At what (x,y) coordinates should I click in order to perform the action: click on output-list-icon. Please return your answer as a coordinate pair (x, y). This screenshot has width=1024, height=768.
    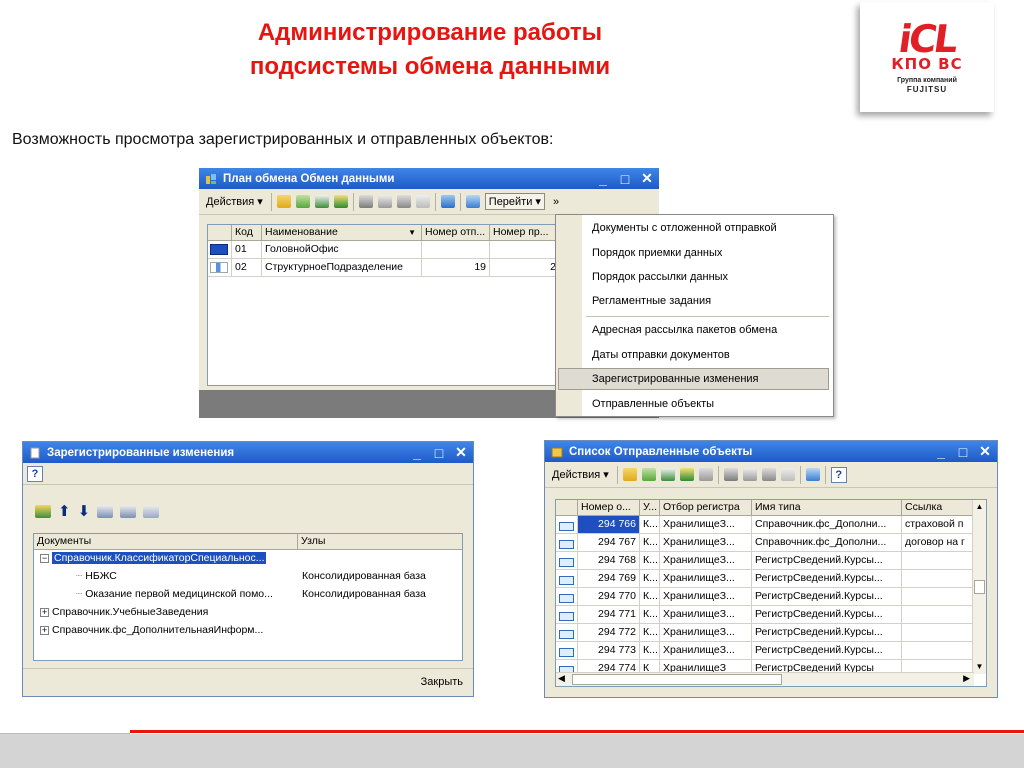
    Looking at the image, I should click on (447, 201).